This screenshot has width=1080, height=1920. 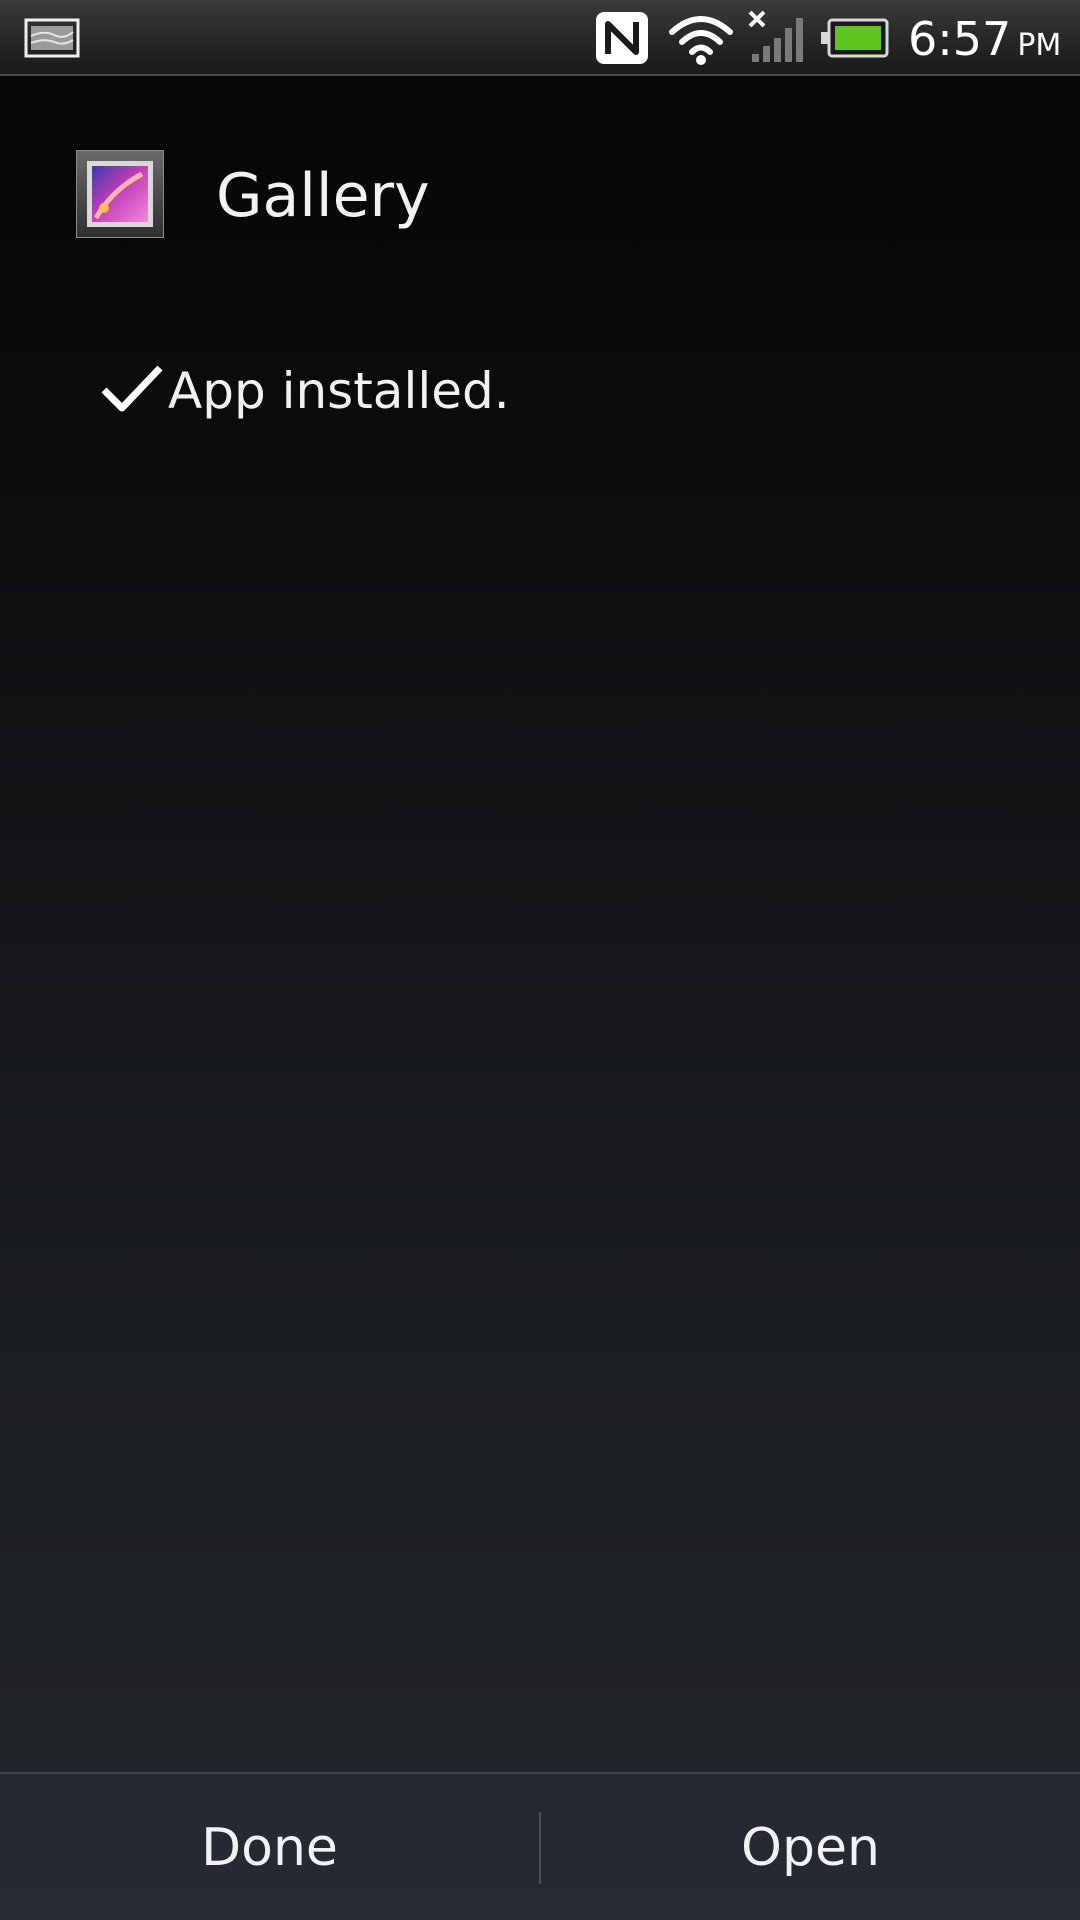 What do you see at coordinates (810, 1847) in the screenshot?
I see `open-button: Open` at bounding box center [810, 1847].